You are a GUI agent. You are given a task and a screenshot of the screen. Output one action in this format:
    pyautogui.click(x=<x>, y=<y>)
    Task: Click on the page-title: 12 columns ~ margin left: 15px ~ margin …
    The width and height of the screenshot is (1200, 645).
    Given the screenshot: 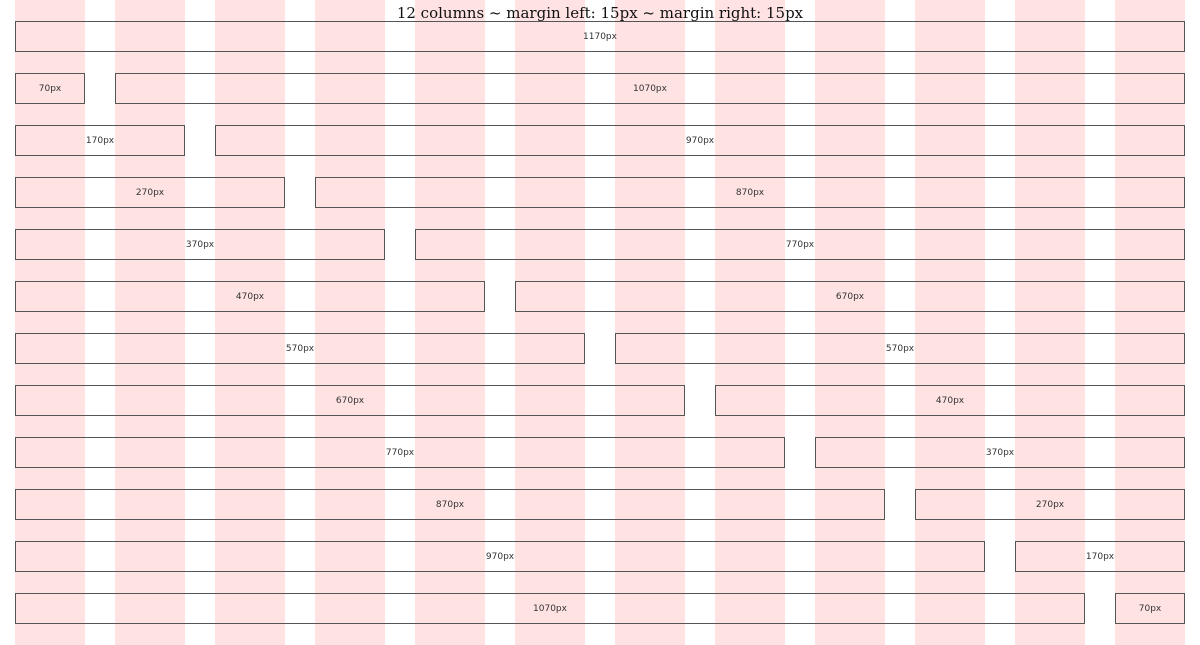 What is the action you would take?
    pyautogui.click(x=600, y=13)
    